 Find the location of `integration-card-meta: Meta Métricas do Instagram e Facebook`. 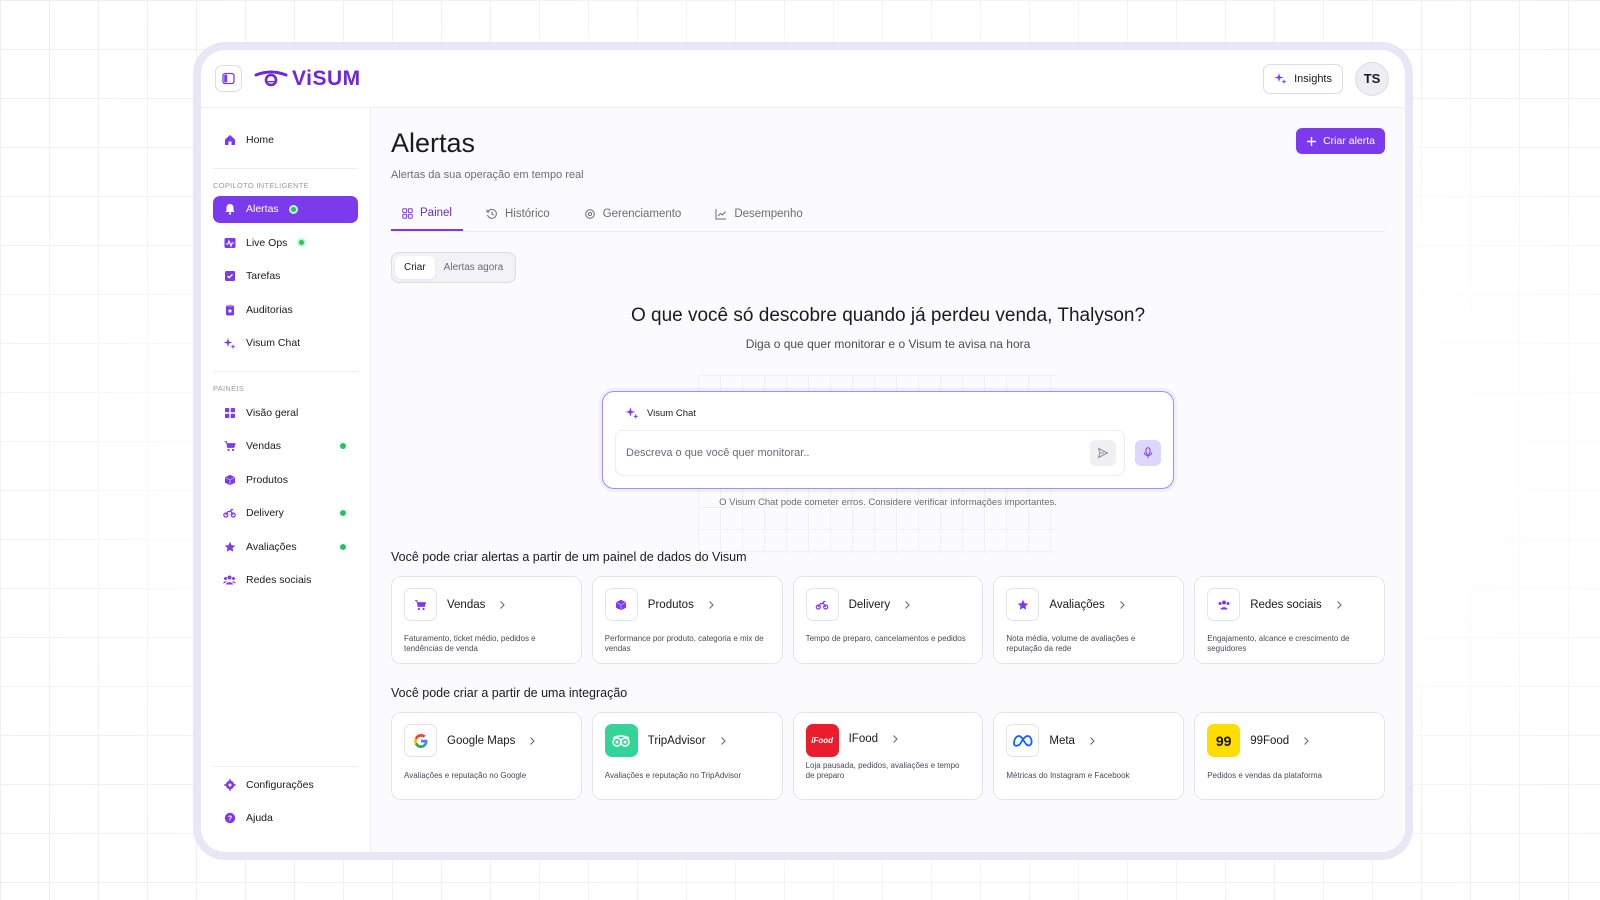

integration-card-meta: Meta Métricas do Instagram e Facebook is located at coordinates (1089, 756).